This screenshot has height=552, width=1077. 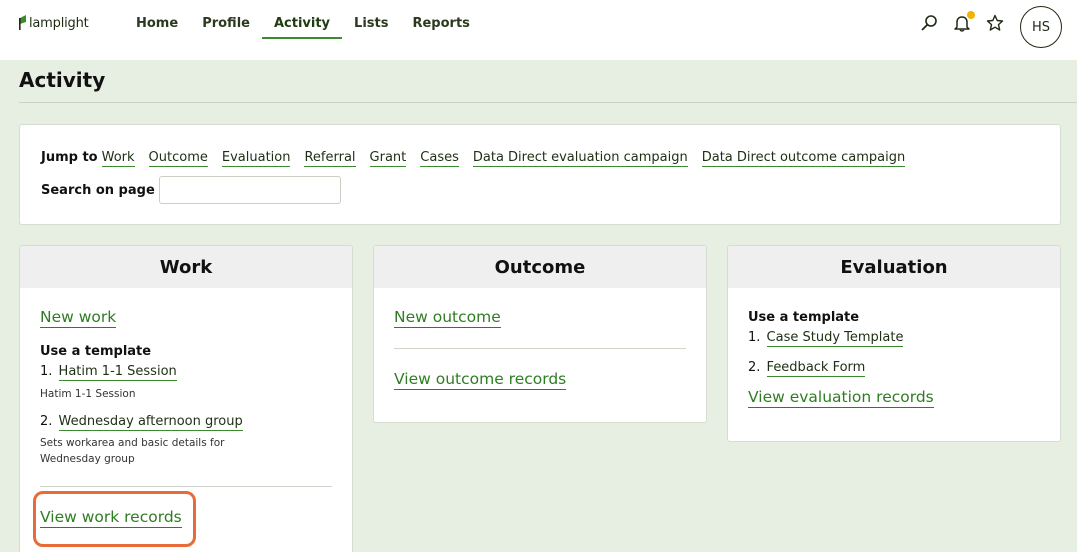 I want to click on work-card-title: Work, so click(x=186, y=267).